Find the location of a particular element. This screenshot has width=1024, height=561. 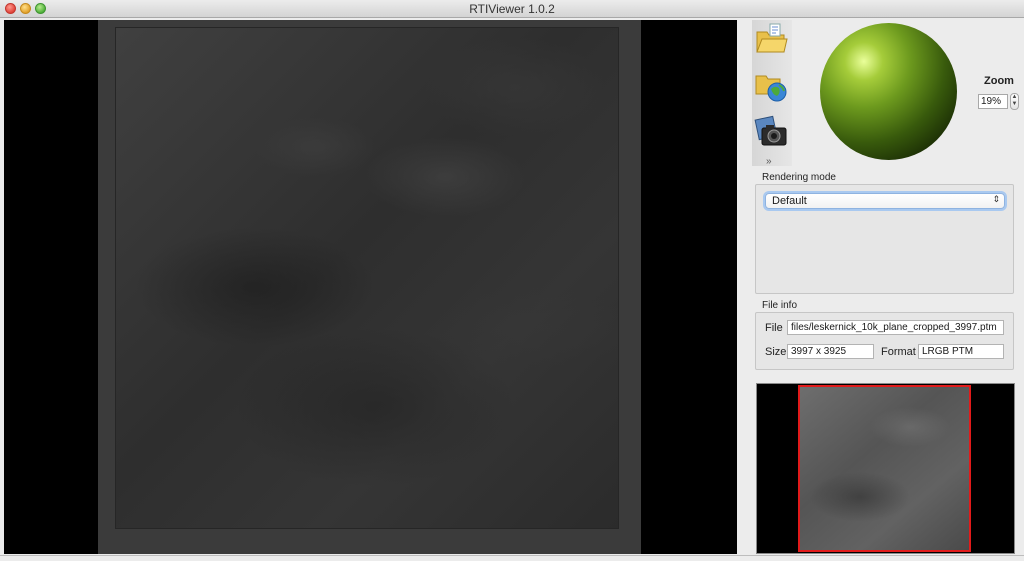

navigator-thumbnail is located at coordinates (885, 468).